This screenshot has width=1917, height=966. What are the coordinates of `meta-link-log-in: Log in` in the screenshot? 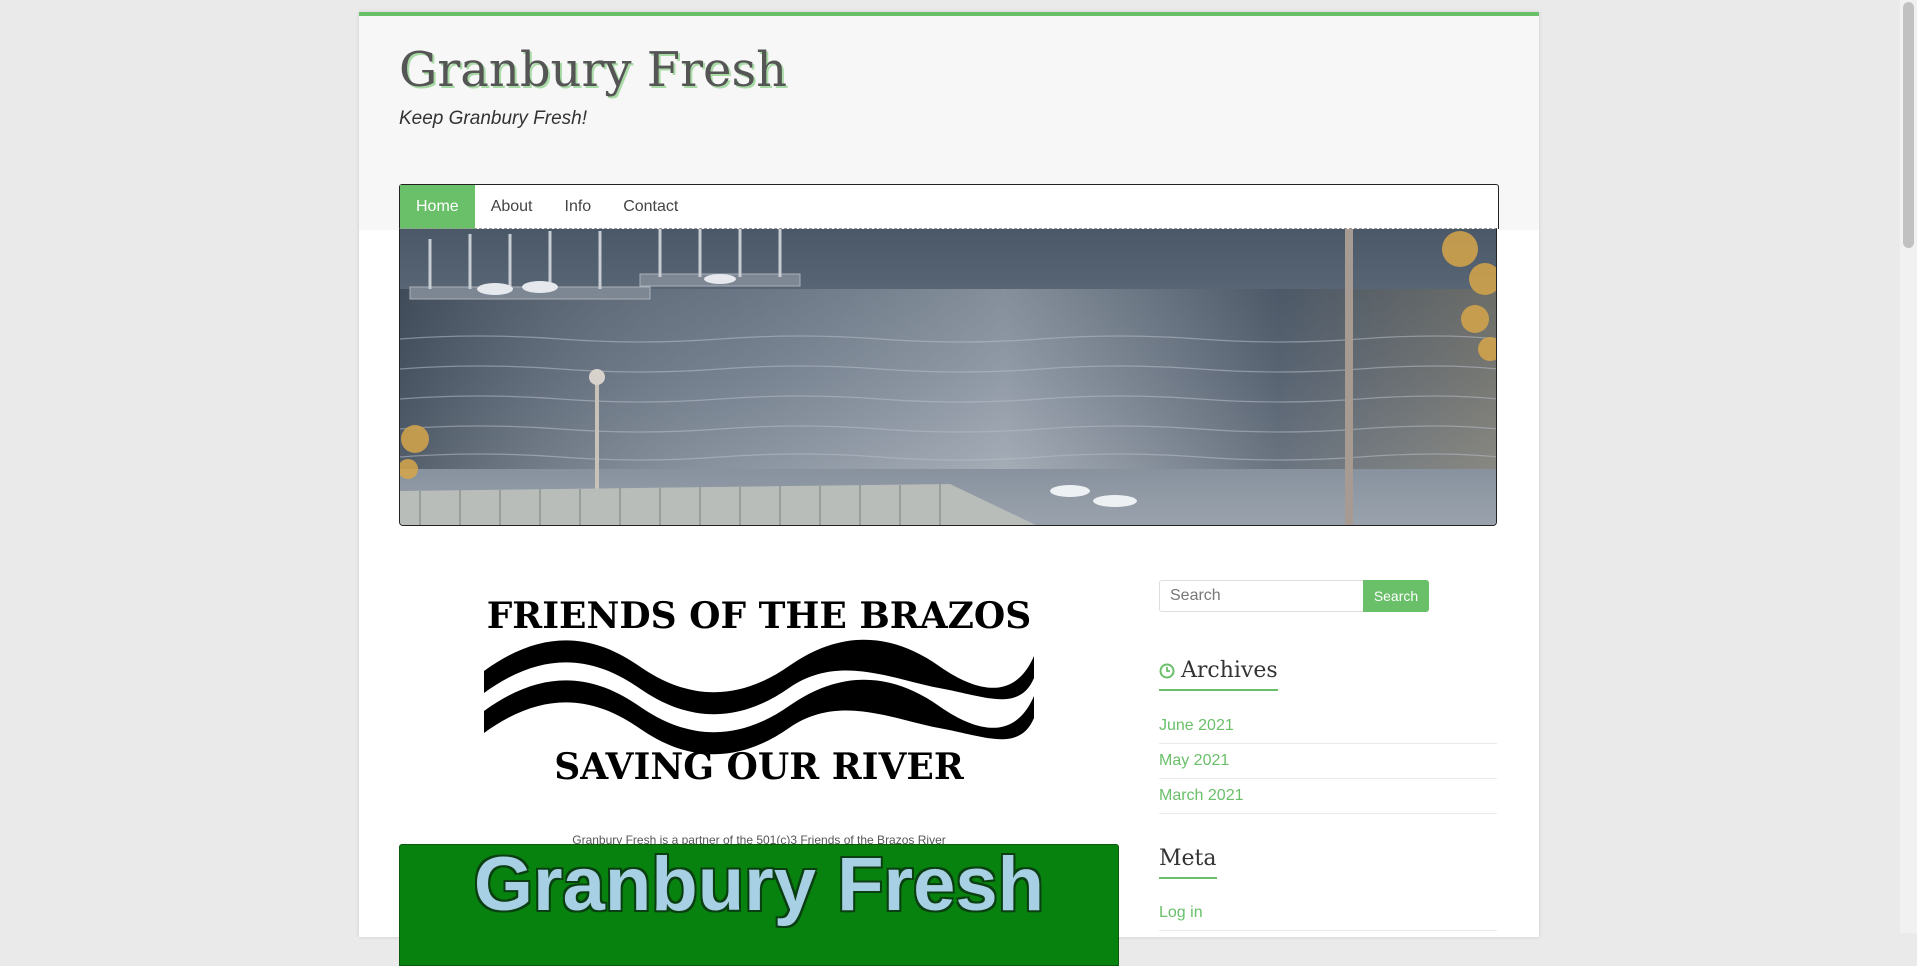 It's located at (1328, 913).